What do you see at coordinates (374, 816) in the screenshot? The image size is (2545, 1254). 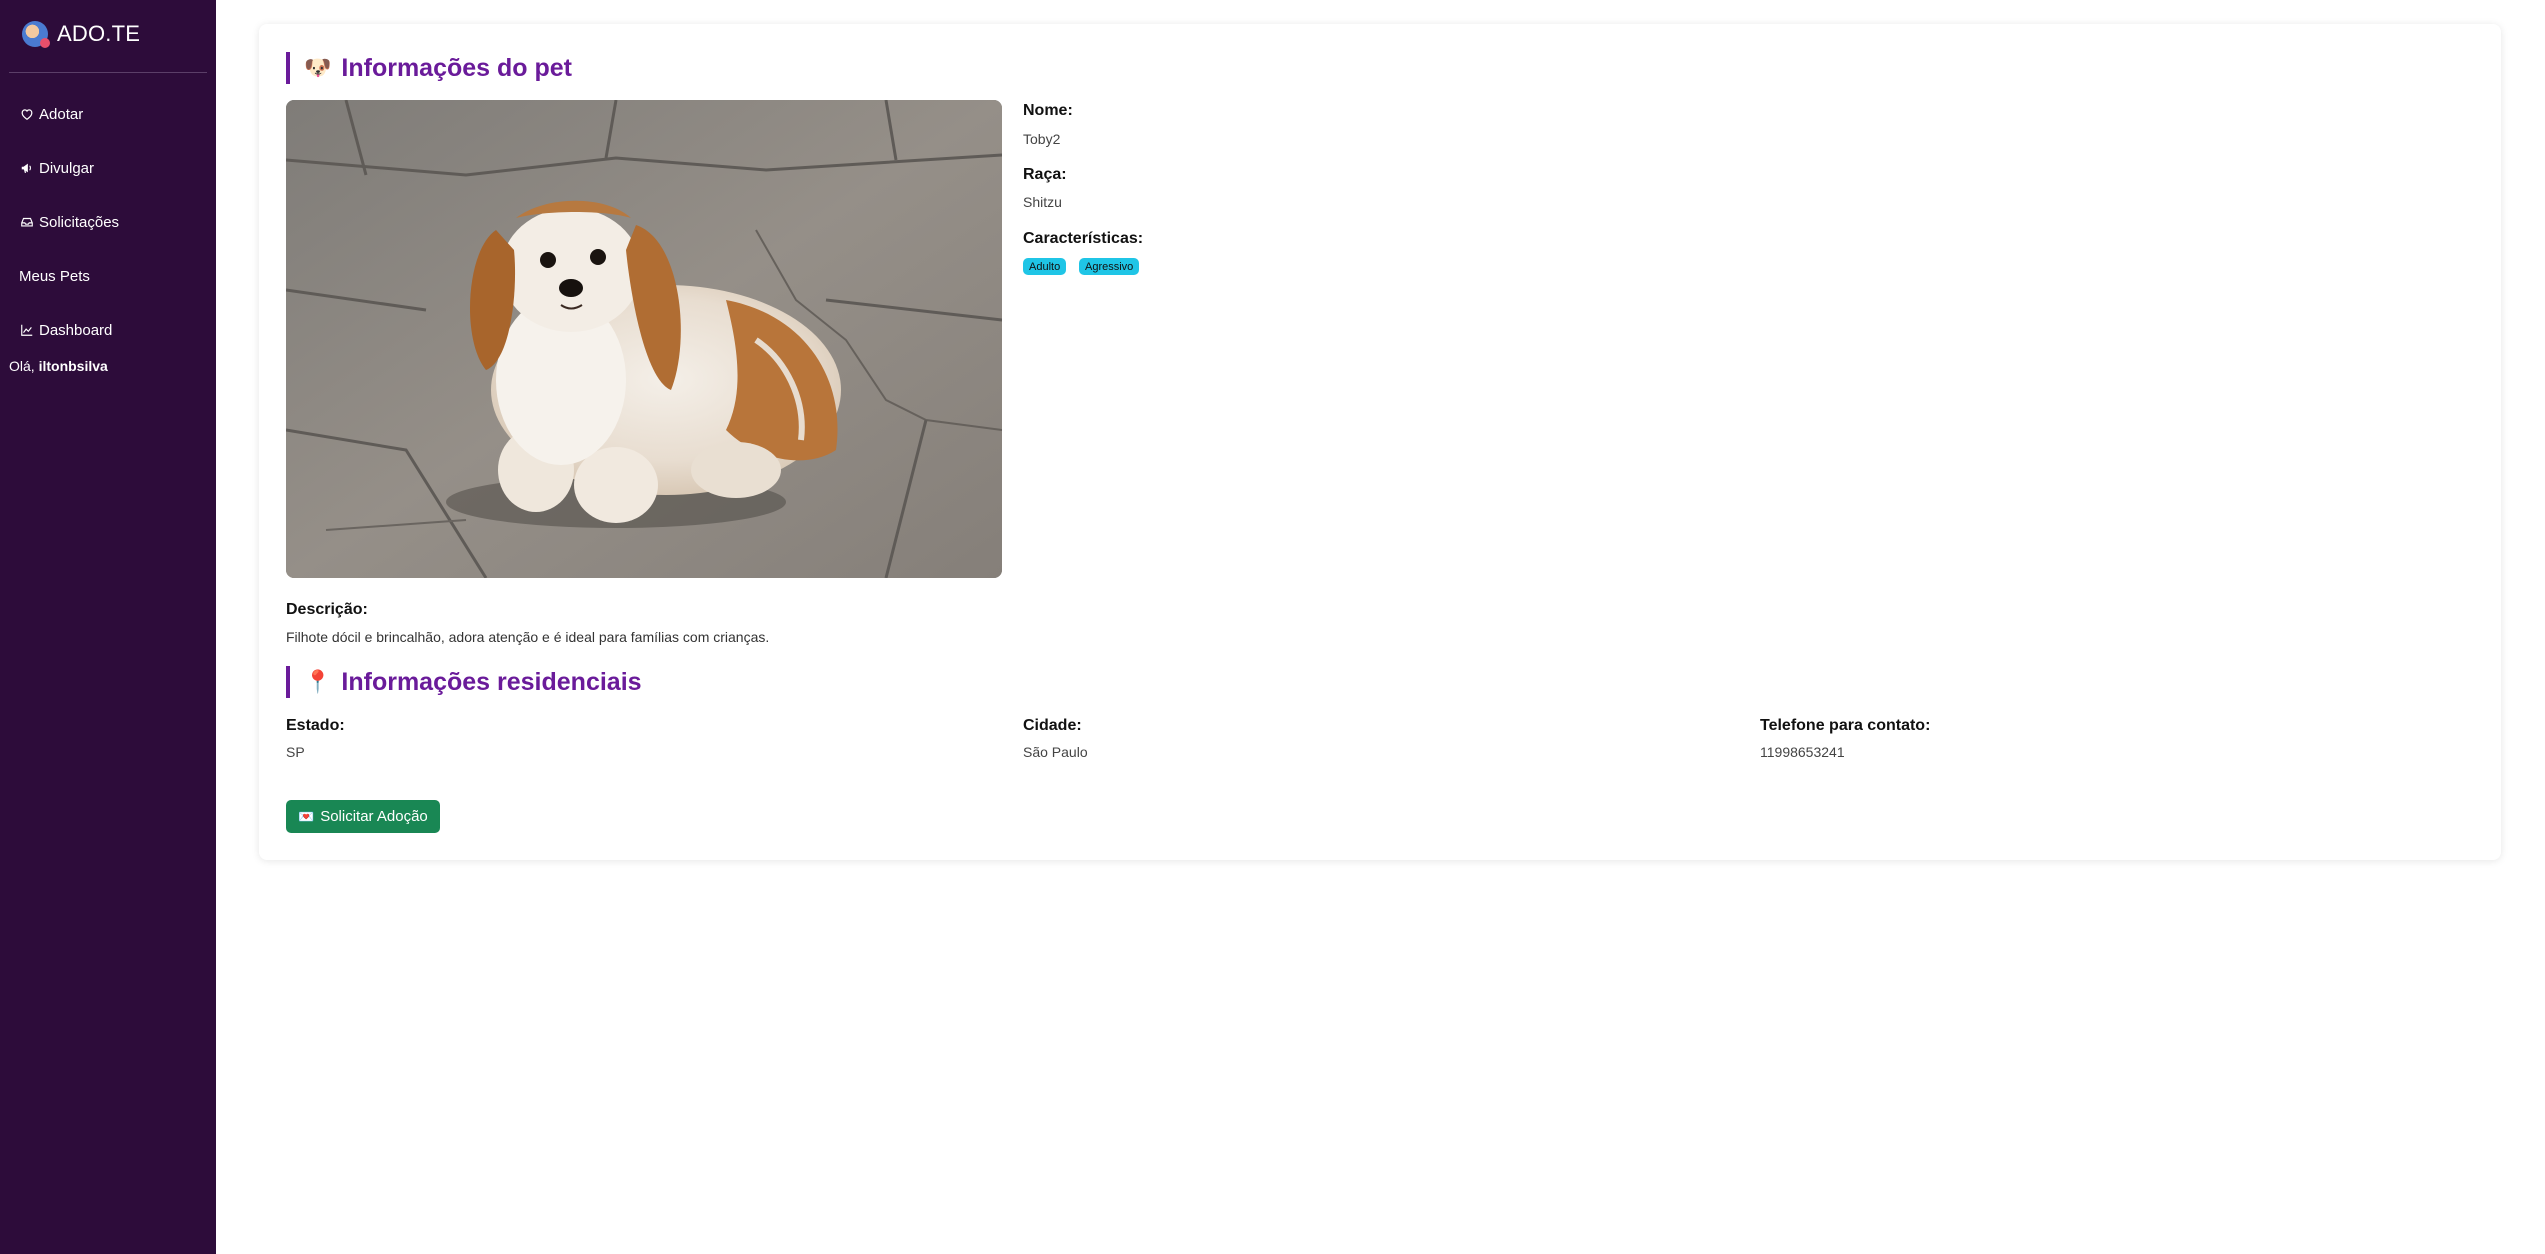 I see `request-adoption-label: Solicitar Adoção` at bounding box center [374, 816].